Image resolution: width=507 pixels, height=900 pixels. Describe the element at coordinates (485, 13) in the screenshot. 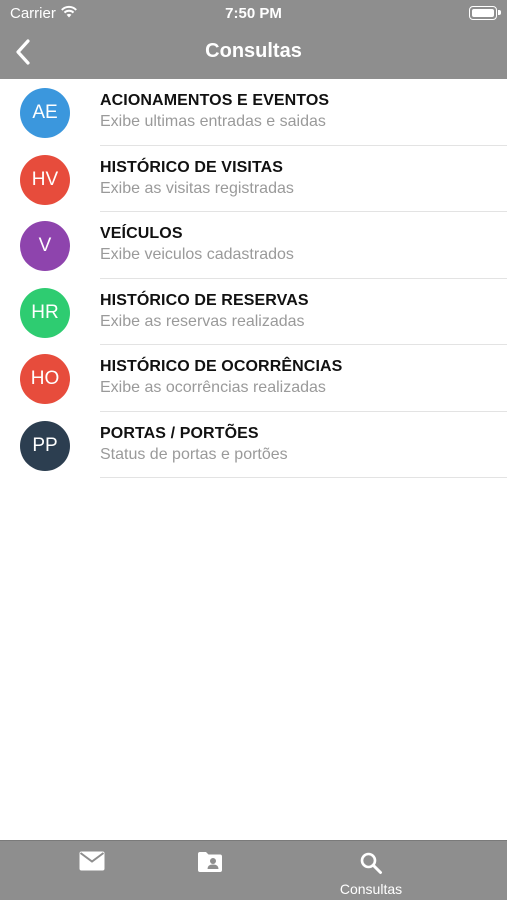

I see `battery-icon` at that location.